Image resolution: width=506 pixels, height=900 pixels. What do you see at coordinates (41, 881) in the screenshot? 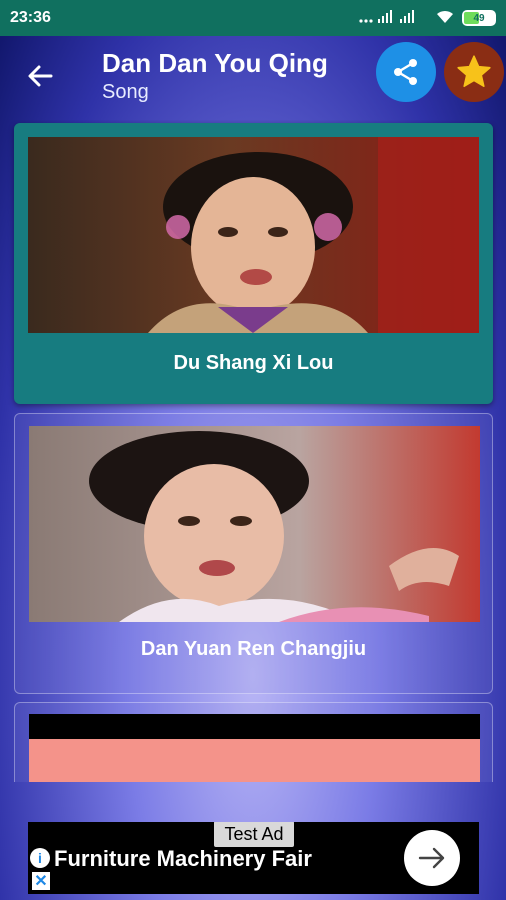
I see `close-icon: ✕` at bounding box center [41, 881].